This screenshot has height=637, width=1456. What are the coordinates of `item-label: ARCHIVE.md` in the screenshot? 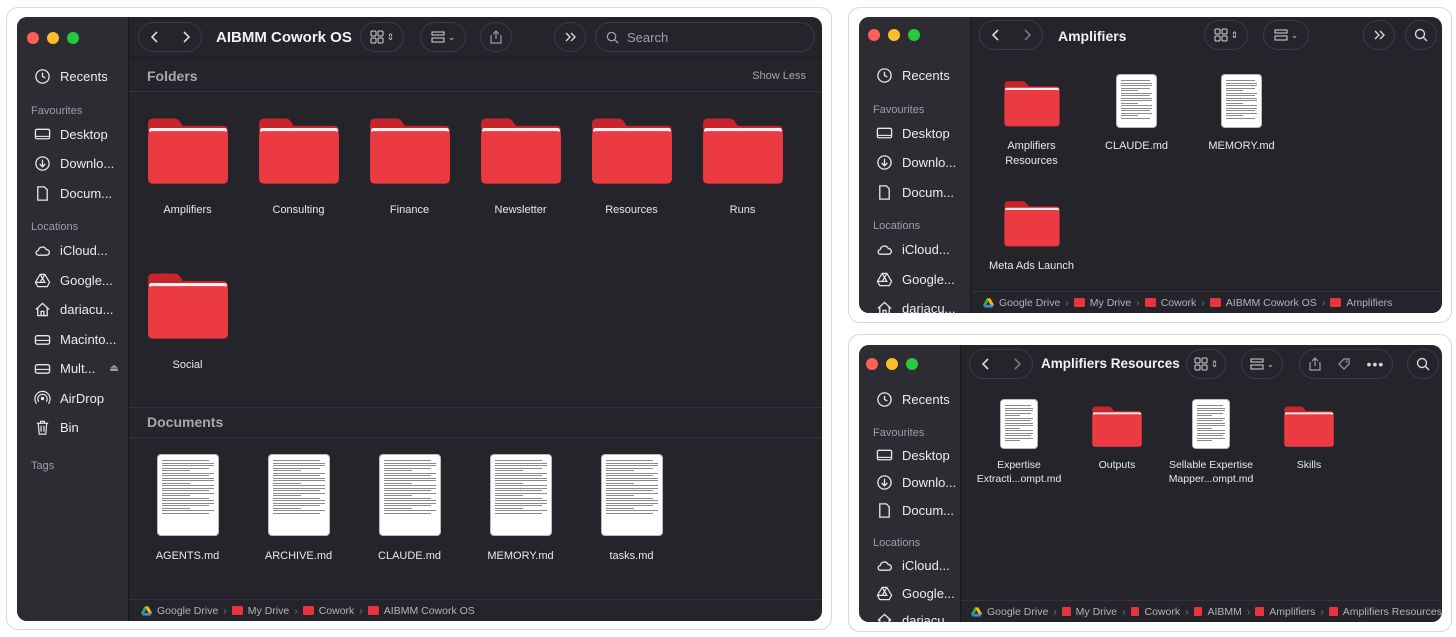 It's located at (298, 556).